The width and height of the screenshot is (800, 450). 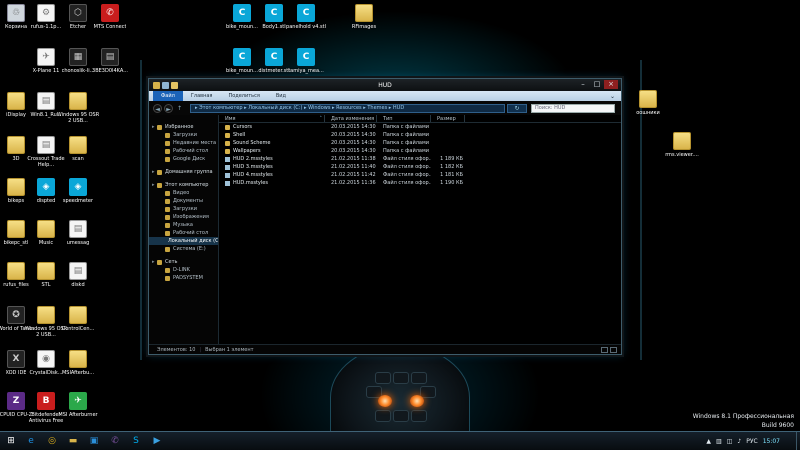 I want to click on desktop-icon: scan, so click(x=78, y=149).